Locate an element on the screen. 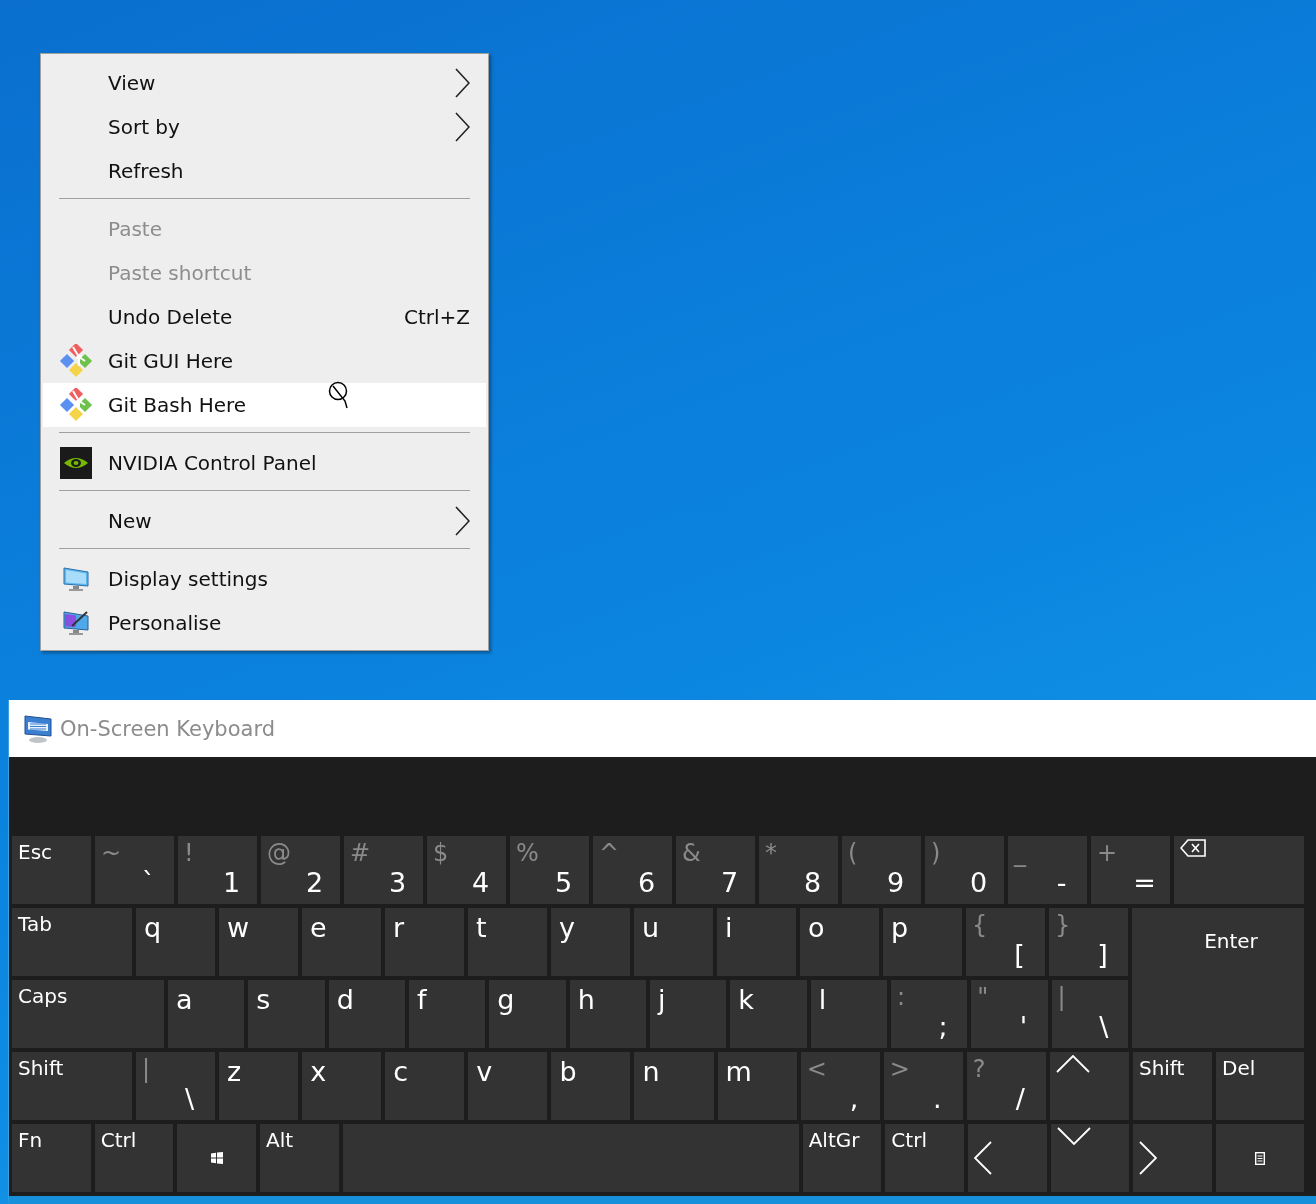 The width and height of the screenshot is (1316, 1204). key-legend: . is located at coordinates (937, 1099).